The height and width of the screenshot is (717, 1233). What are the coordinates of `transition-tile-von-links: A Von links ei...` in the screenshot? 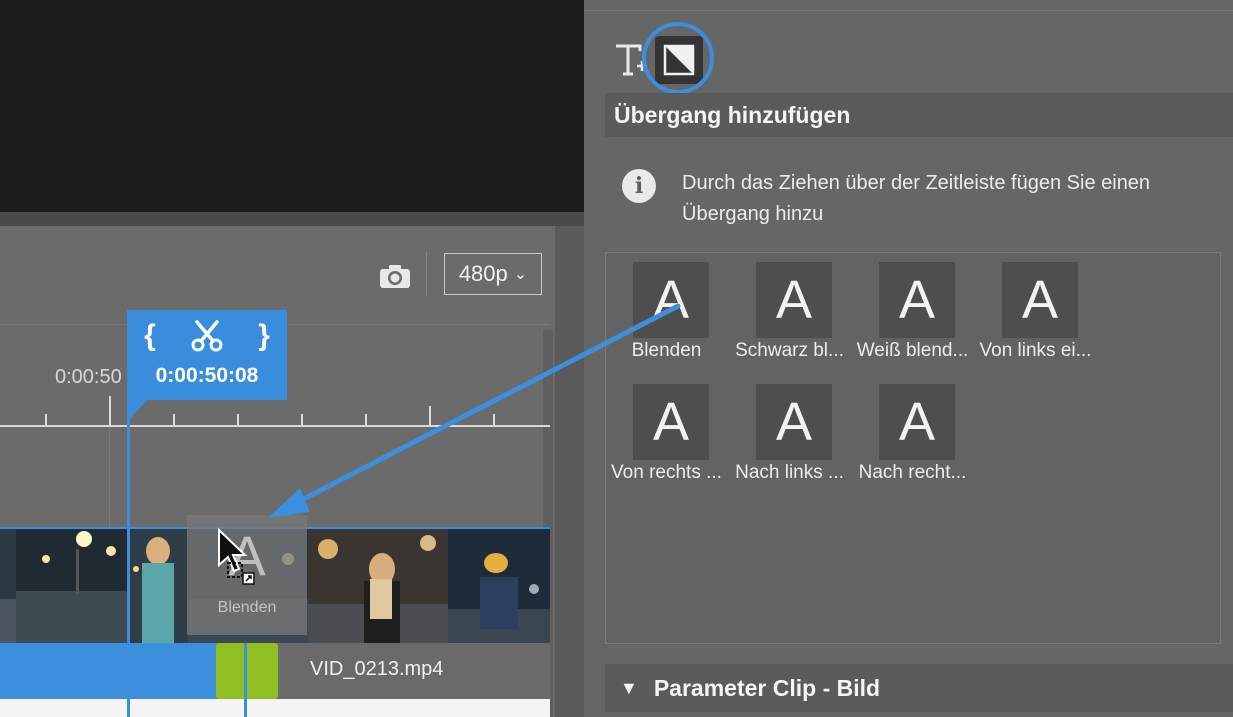 It's located at (1035, 317).